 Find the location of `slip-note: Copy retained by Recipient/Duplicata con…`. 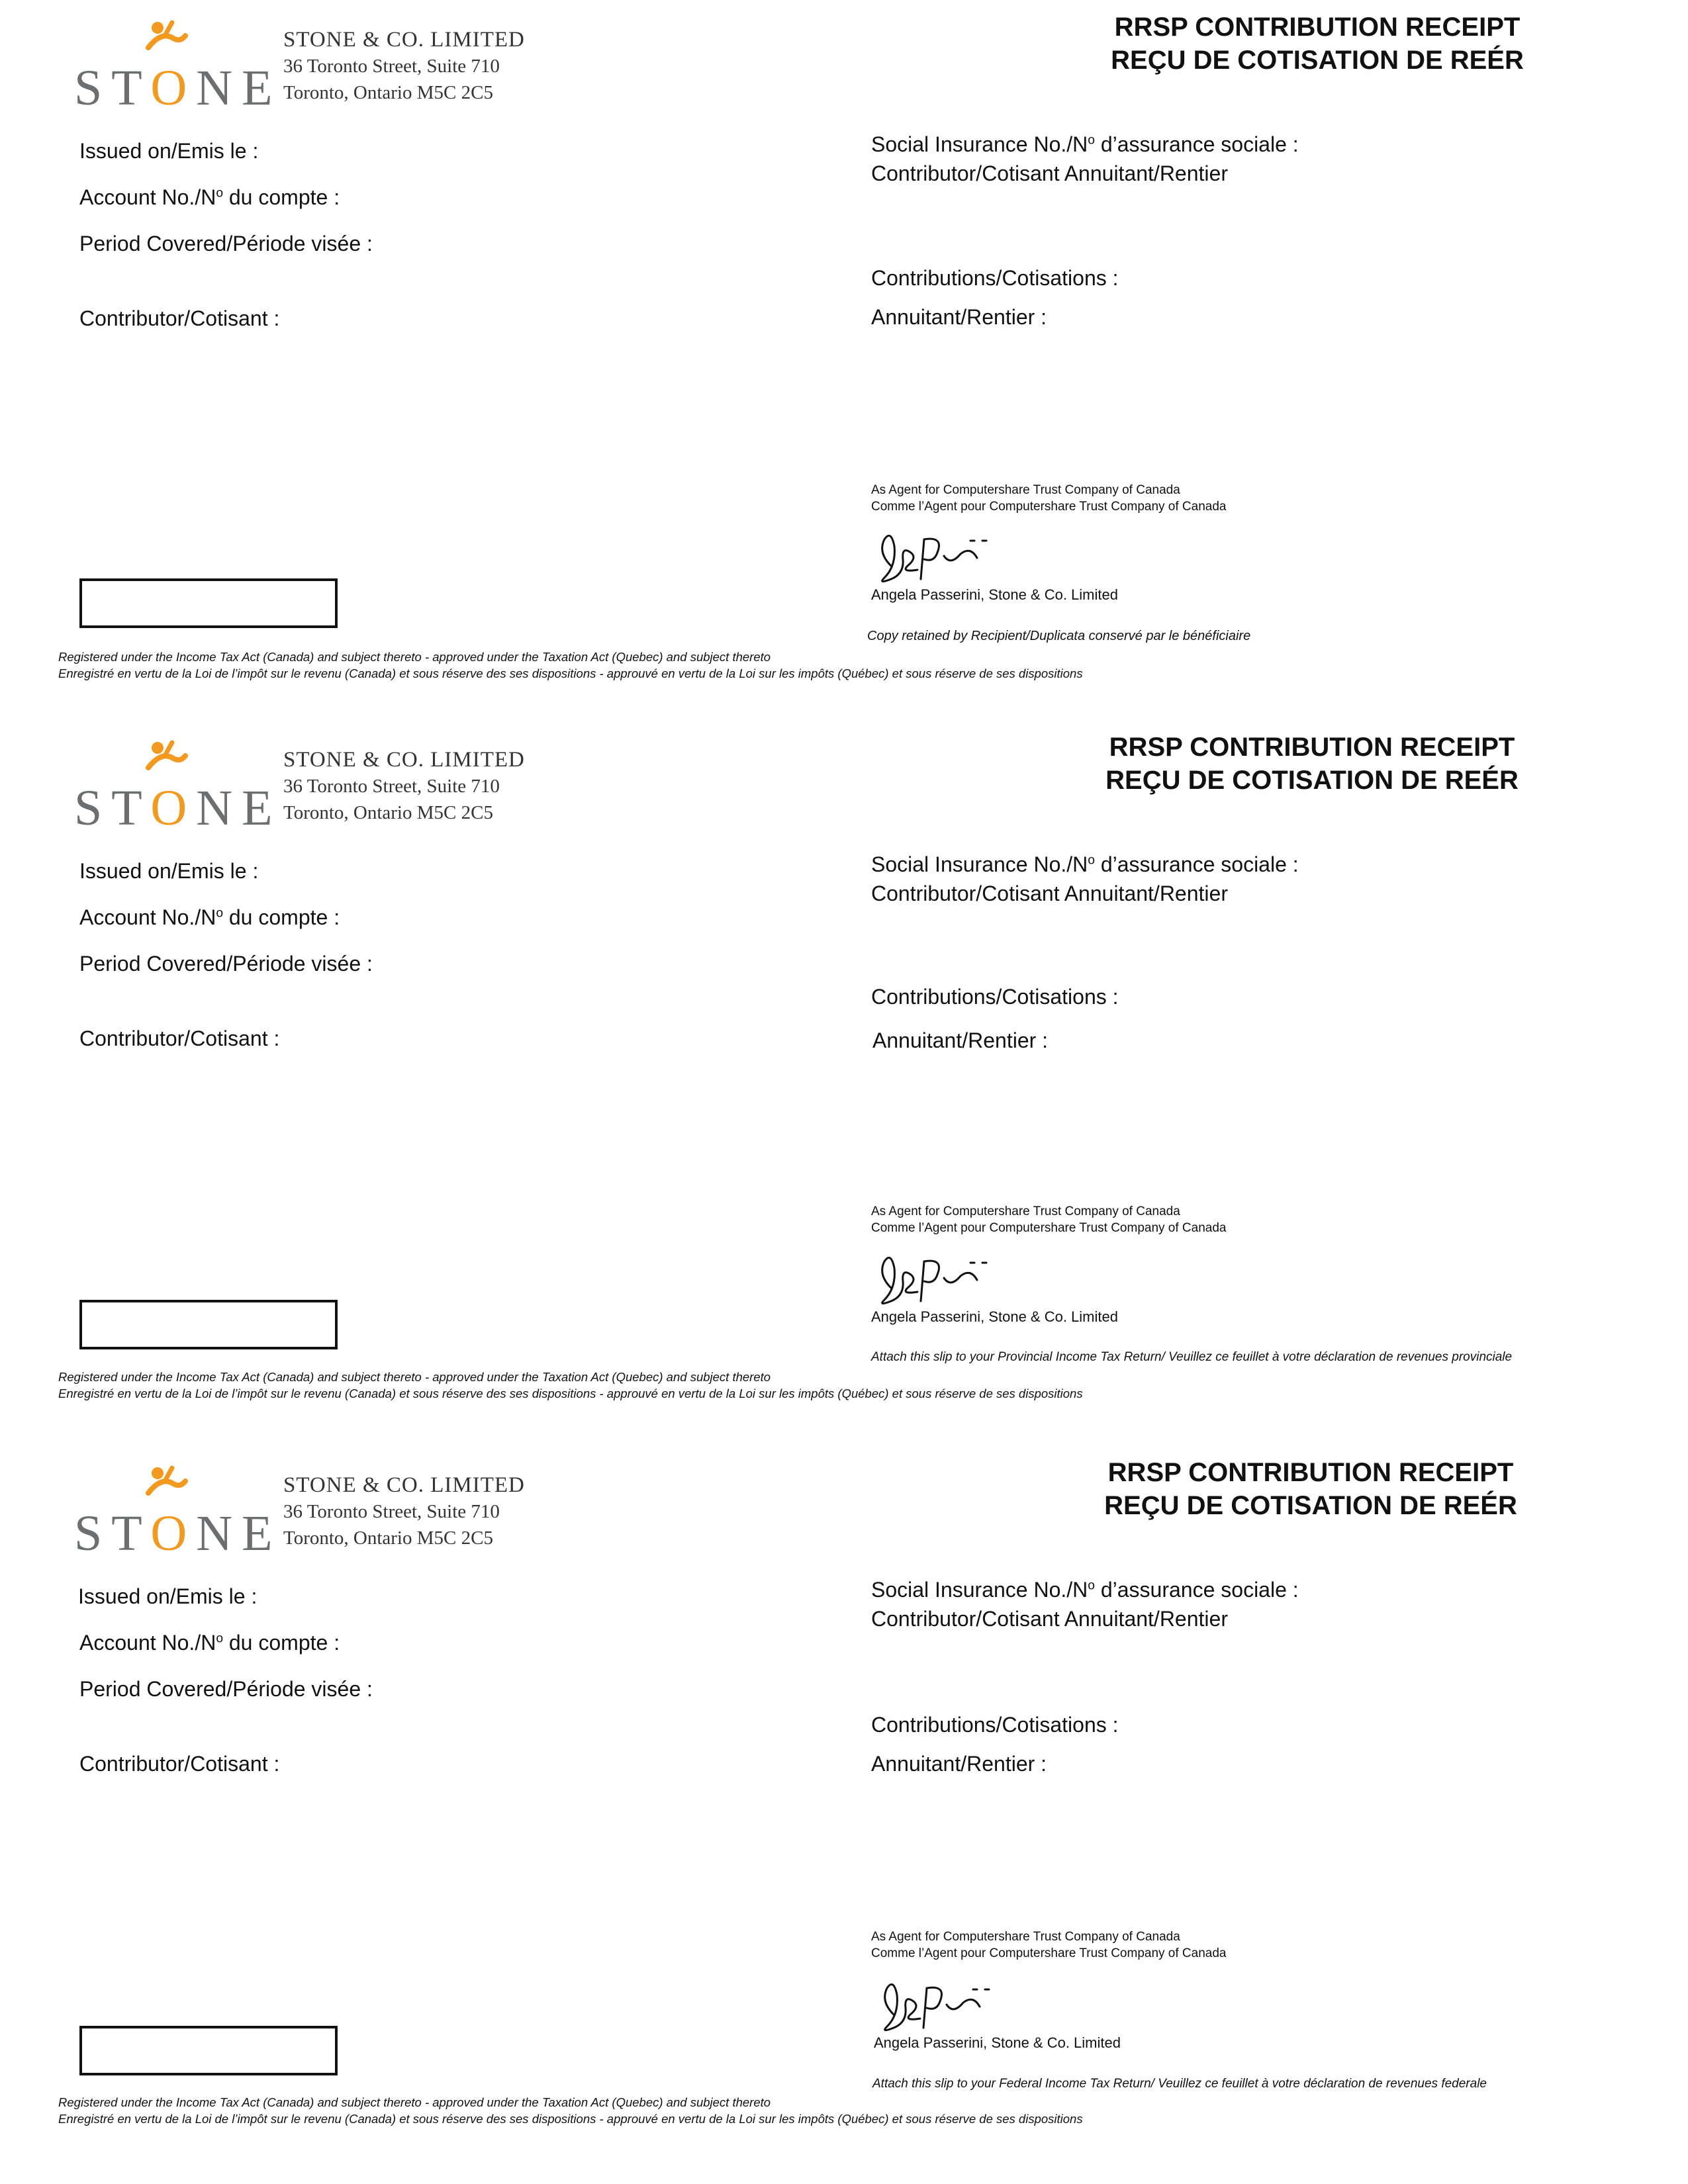

slip-note: Copy retained by Recipient/Duplicata con… is located at coordinates (1059, 636).